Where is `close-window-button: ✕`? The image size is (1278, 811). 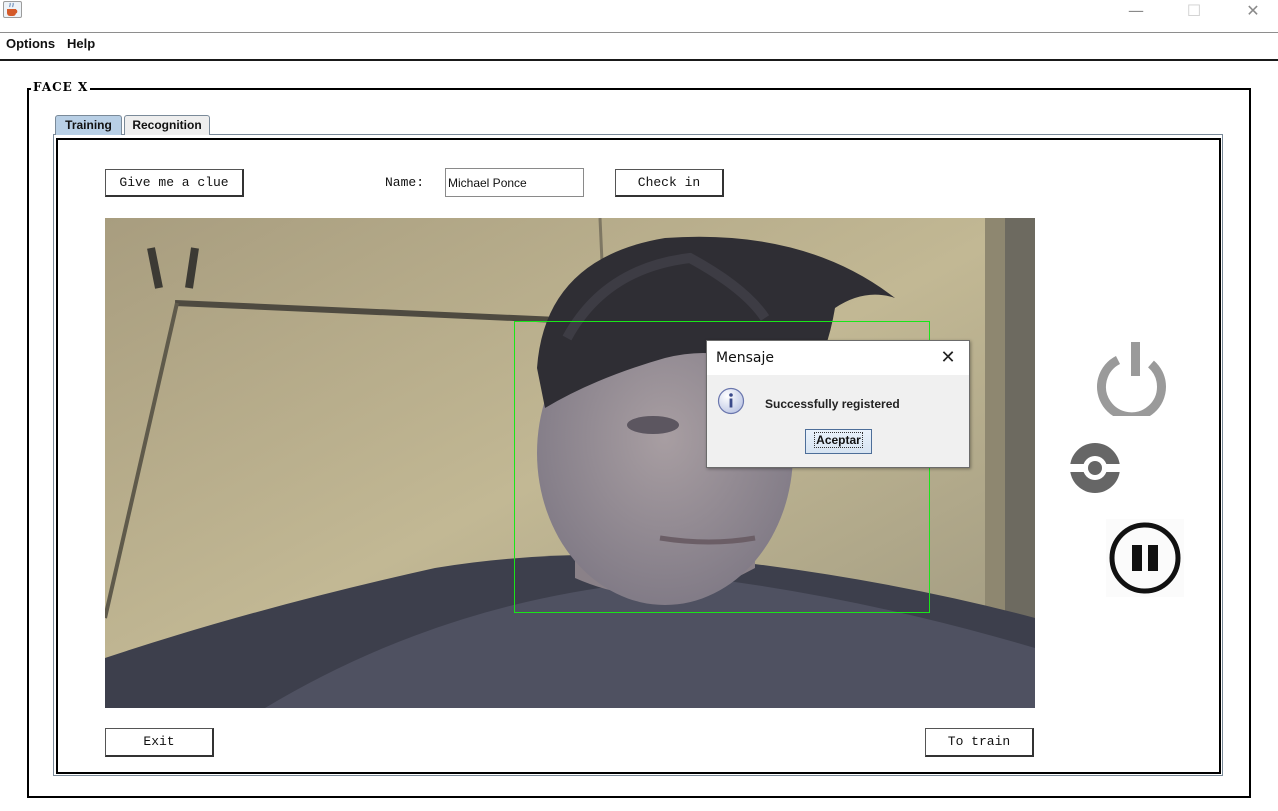
close-window-button: ✕ is located at coordinates (1251, 11).